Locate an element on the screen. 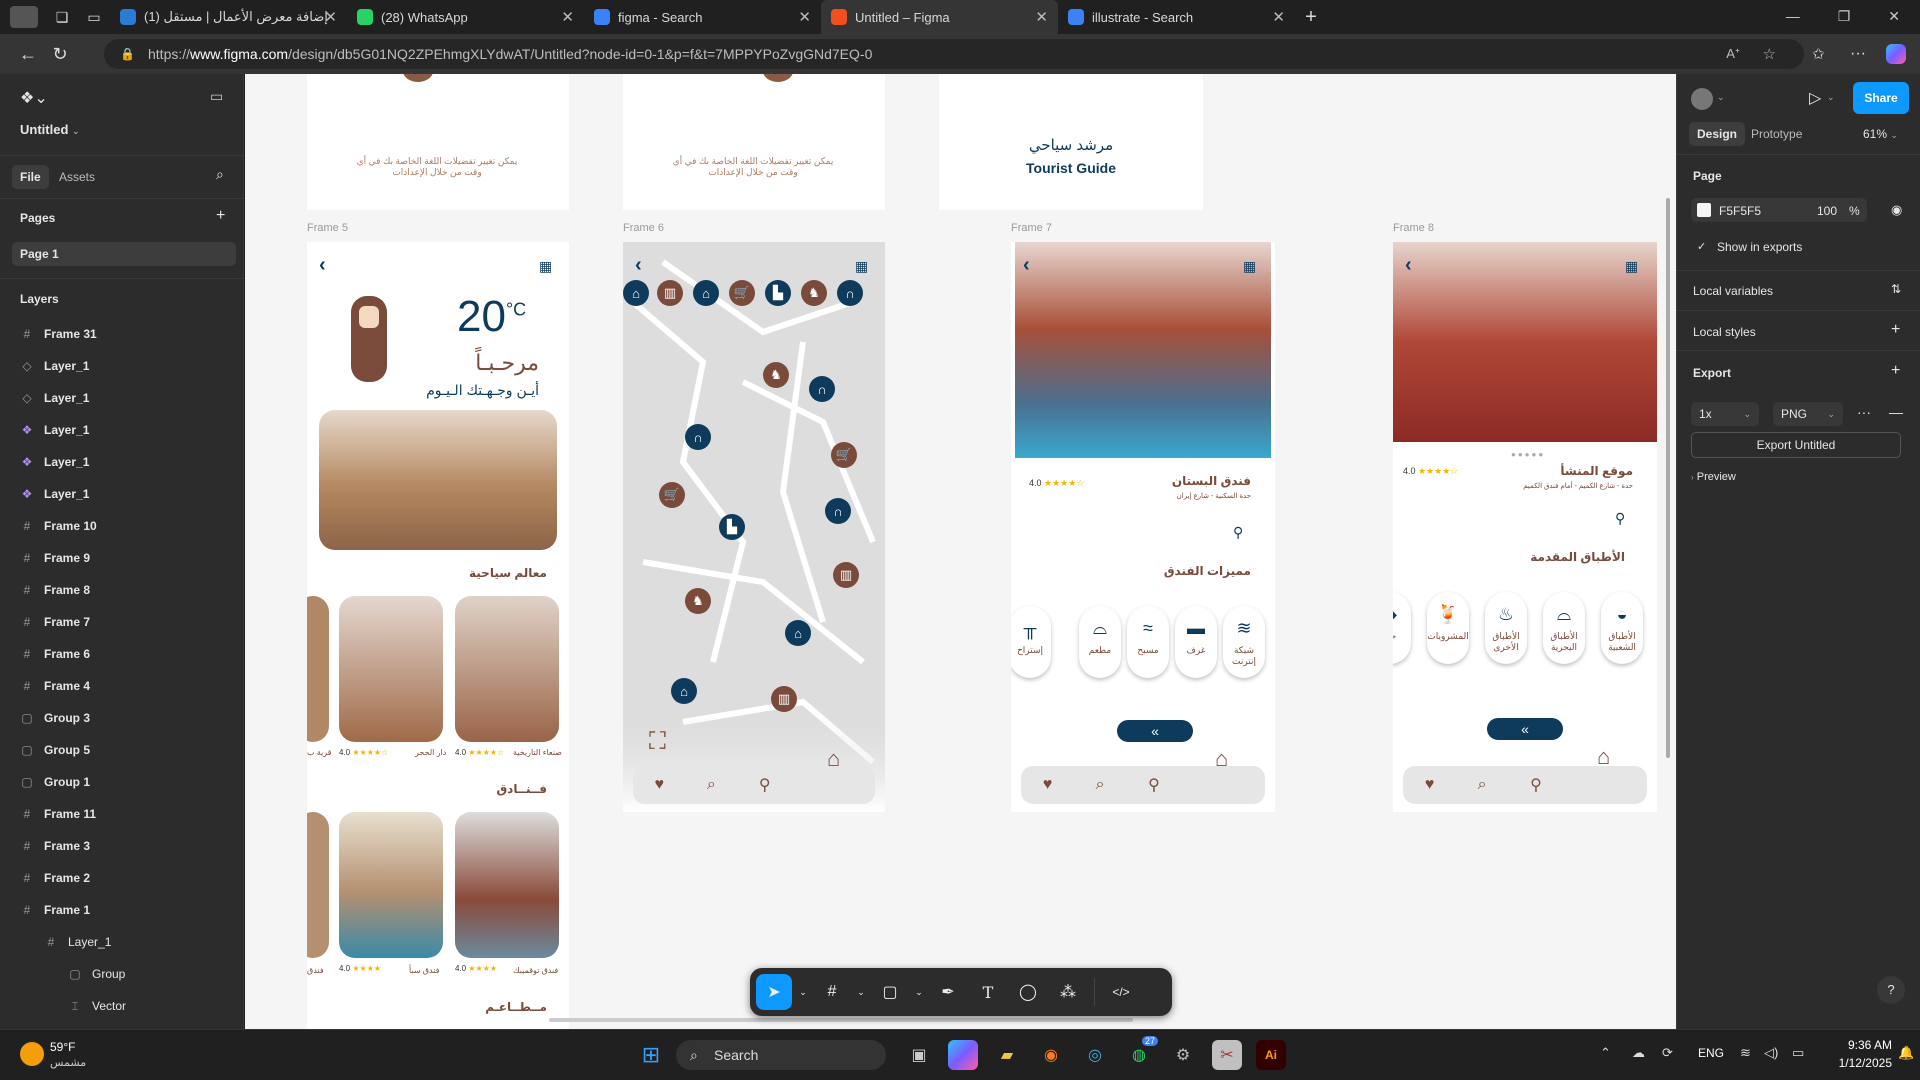  browser-tab: Untitled – Figma ✕ is located at coordinates (939, 17).